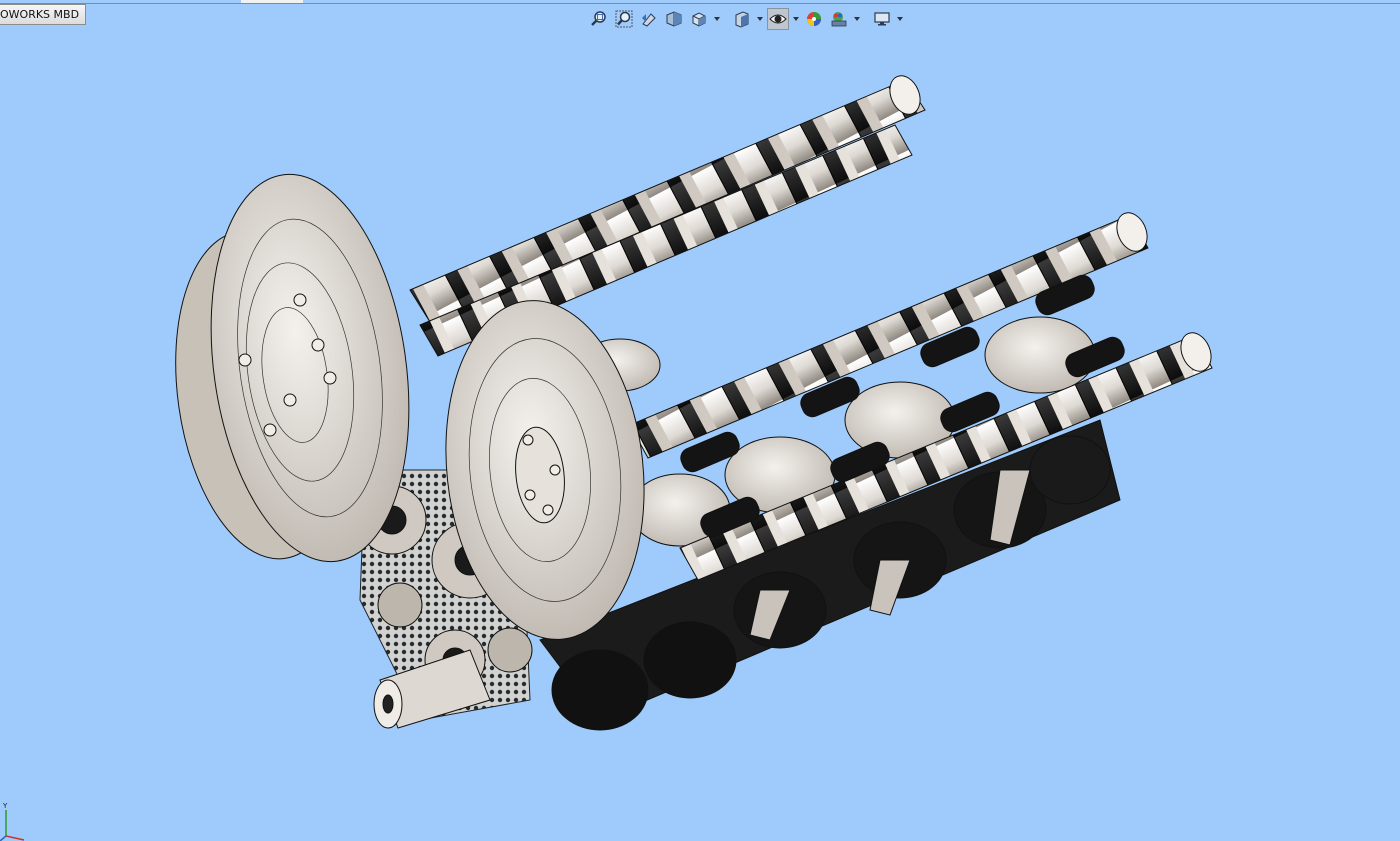 The width and height of the screenshot is (1400, 841). What do you see at coordinates (667, 197) in the screenshot?
I see `camshaft-upper-rear` at bounding box center [667, 197].